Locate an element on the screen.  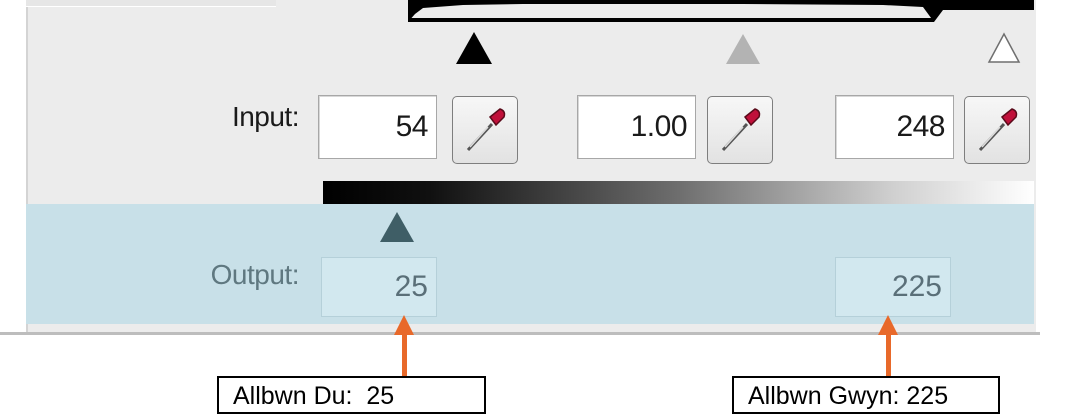
black-callout-arrow is located at coordinates (404, 354).